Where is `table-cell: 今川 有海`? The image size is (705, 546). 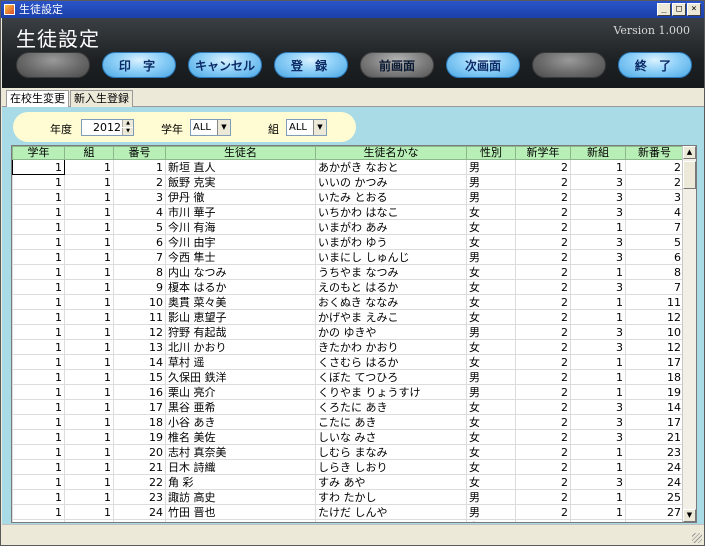 table-cell: 今川 有海 is located at coordinates (240, 227).